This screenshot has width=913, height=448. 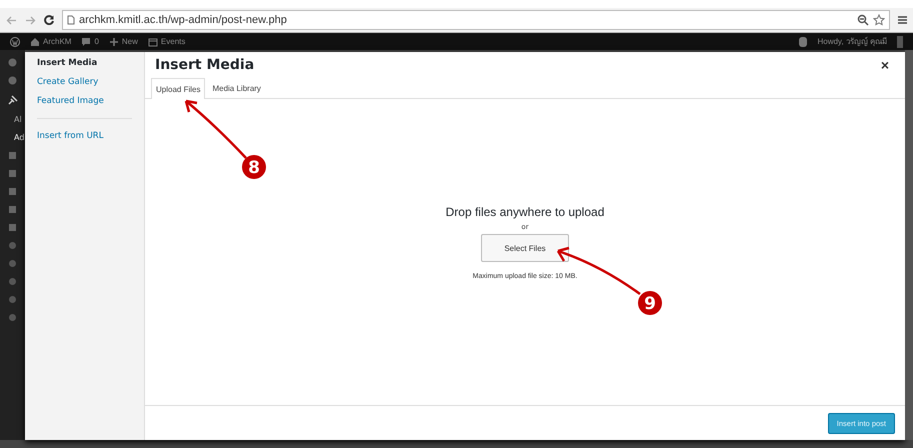 I want to click on admin-bar-item: New, so click(x=123, y=41).